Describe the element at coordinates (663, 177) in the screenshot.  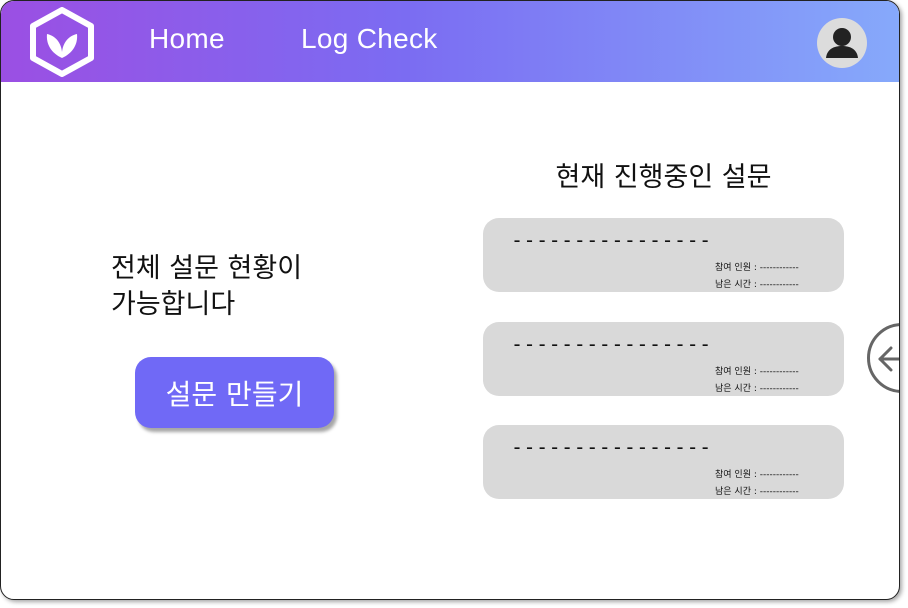
I see `active-surveys-title: 현재 진행중인 설문` at that location.